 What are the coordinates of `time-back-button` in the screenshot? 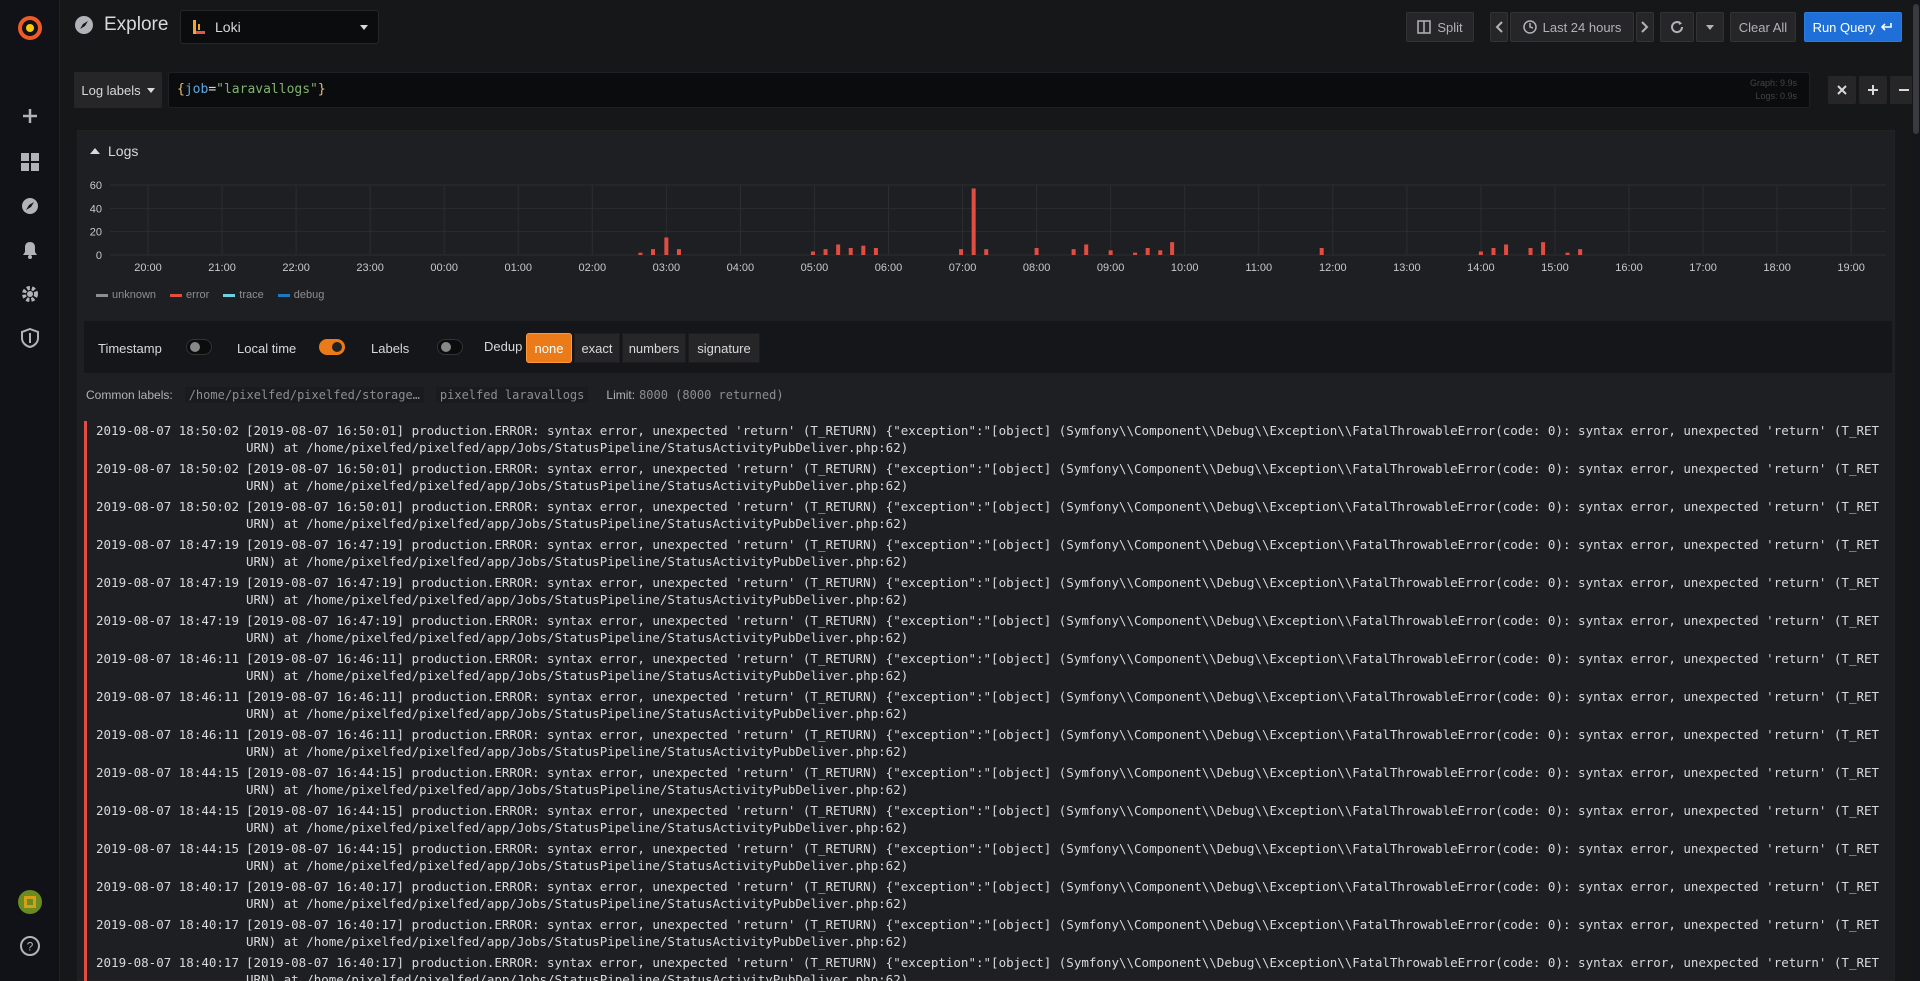 It's located at (1499, 27).